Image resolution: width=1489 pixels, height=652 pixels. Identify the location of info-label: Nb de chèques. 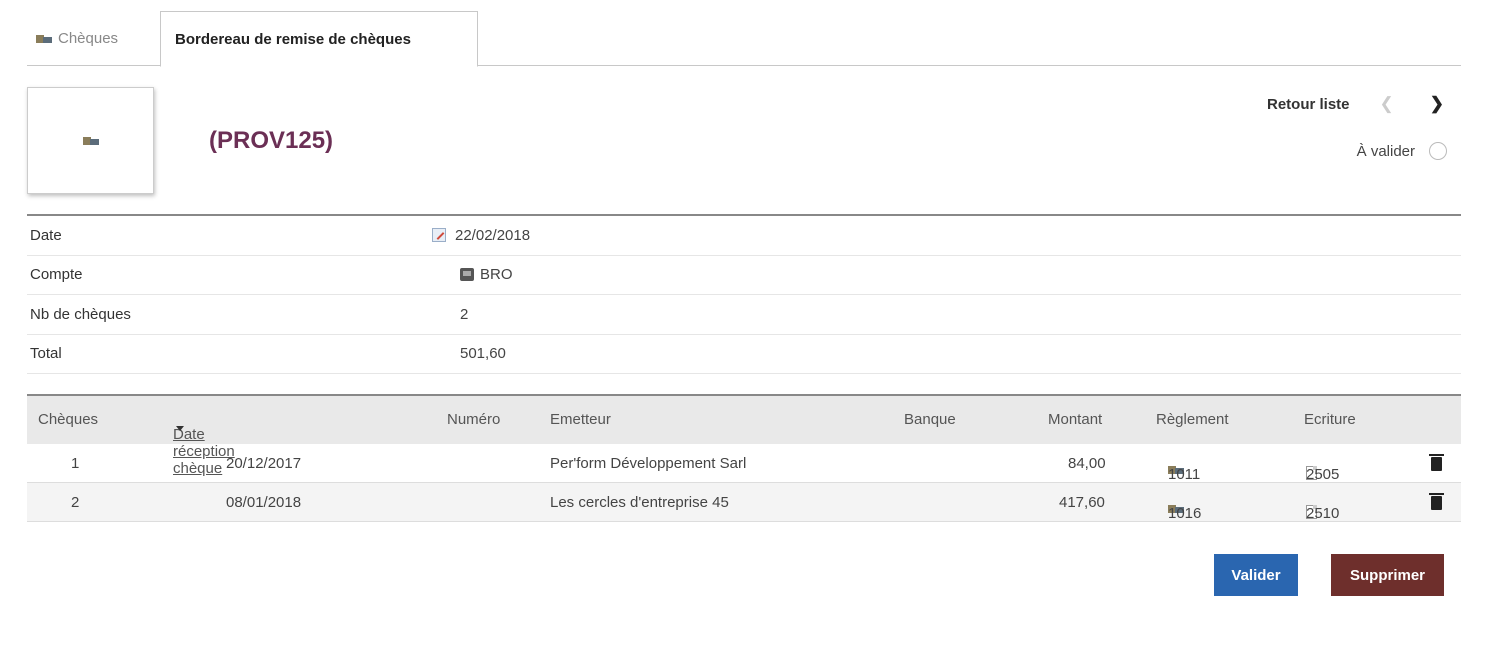
(80, 314).